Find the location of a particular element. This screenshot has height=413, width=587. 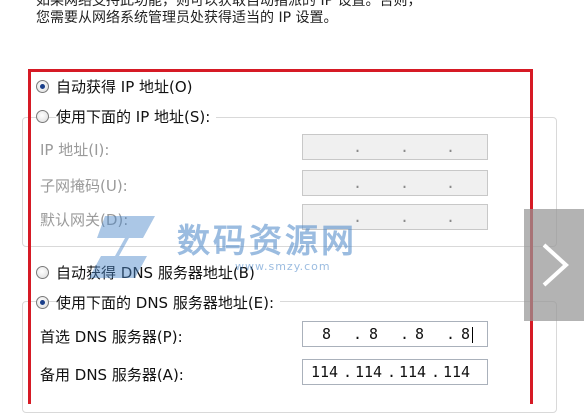

next-slide-button is located at coordinates (554, 265).